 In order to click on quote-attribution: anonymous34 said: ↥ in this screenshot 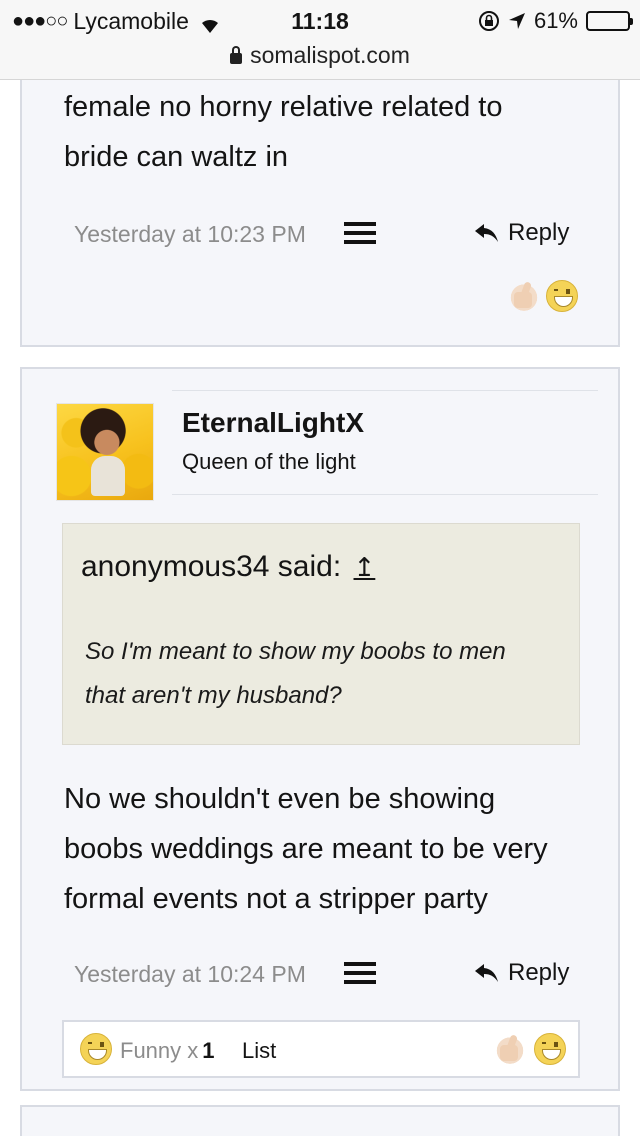, I will do `click(228, 567)`.